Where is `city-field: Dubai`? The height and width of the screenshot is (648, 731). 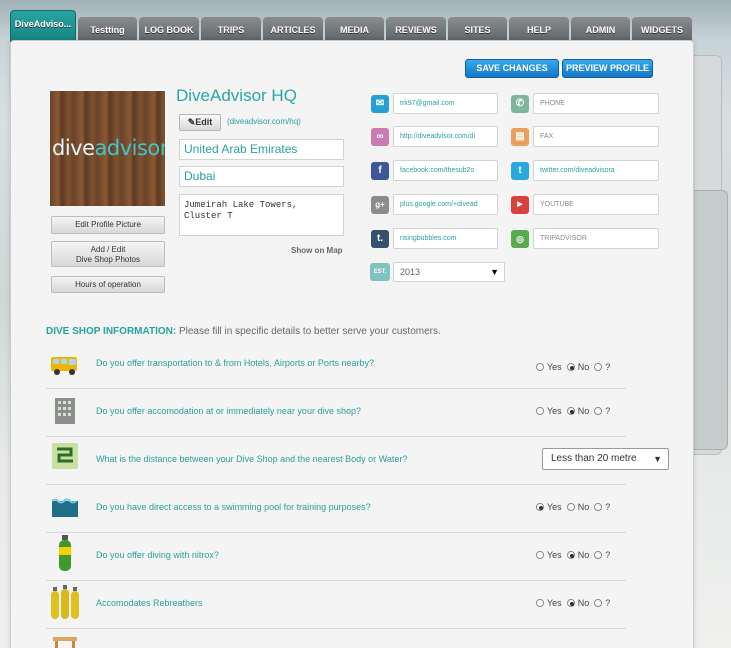 city-field: Dubai is located at coordinates (261, 176).